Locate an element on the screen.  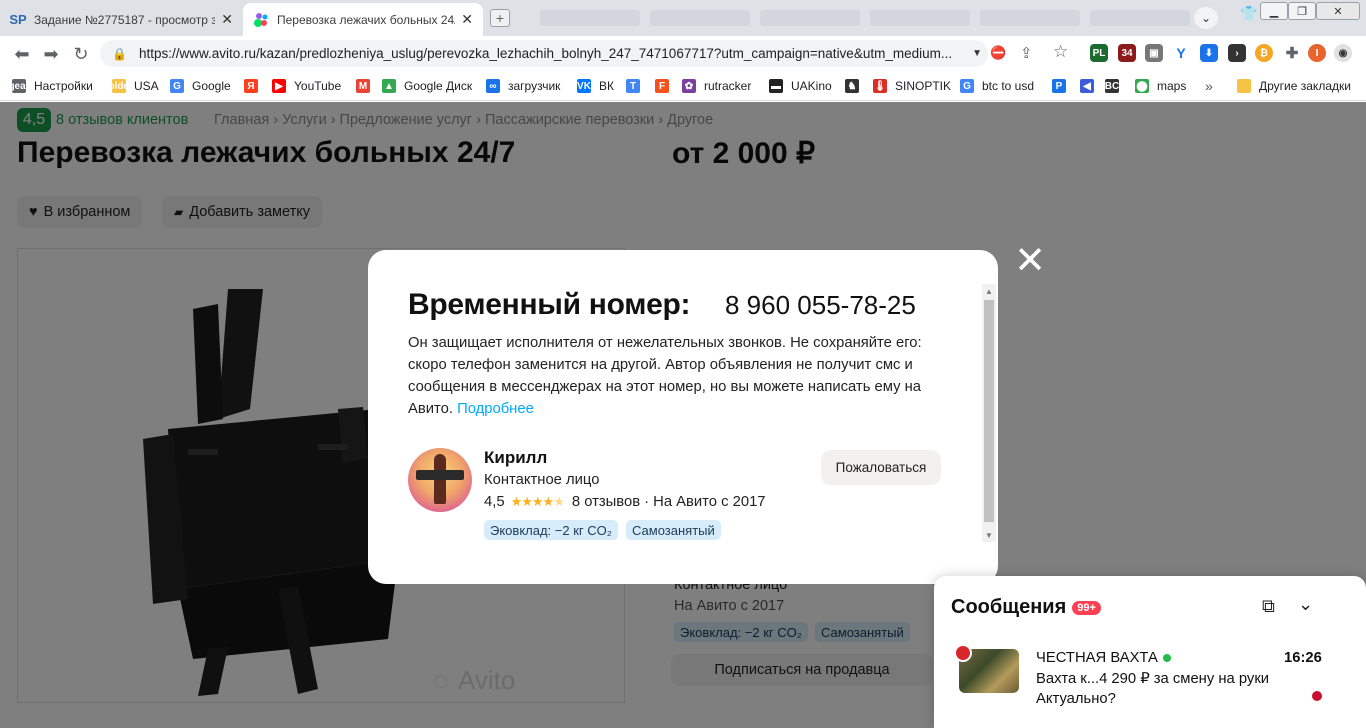
reload-button: ↻ is located at coordinates (81, 54).